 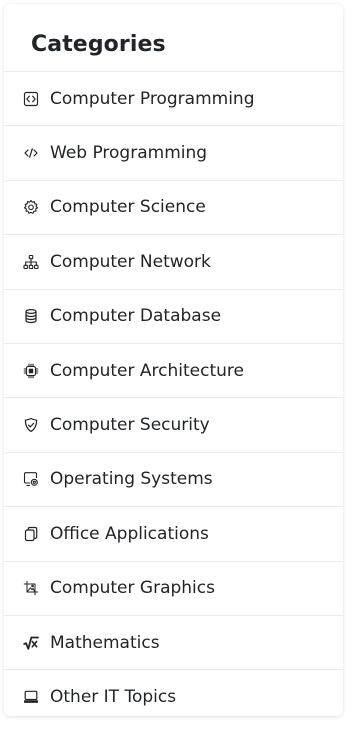 I want to click on category-item-computer-database: Computer Database, so click(x=173, y=317).